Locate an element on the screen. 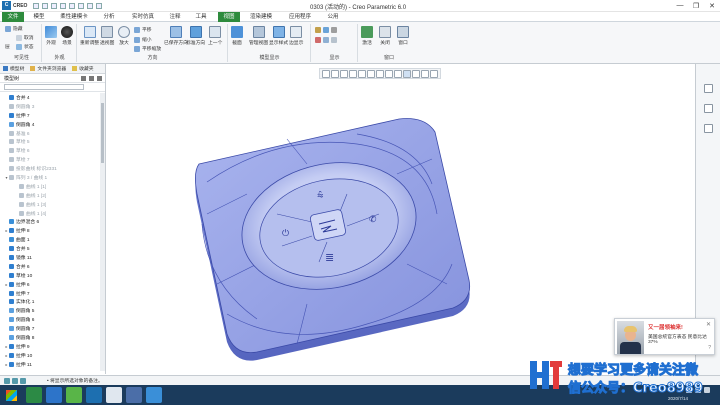 The width and height of the screenshot is (720, 405). tree-item: ▸ 拉伸 6 is located at coordinates (52, 284).